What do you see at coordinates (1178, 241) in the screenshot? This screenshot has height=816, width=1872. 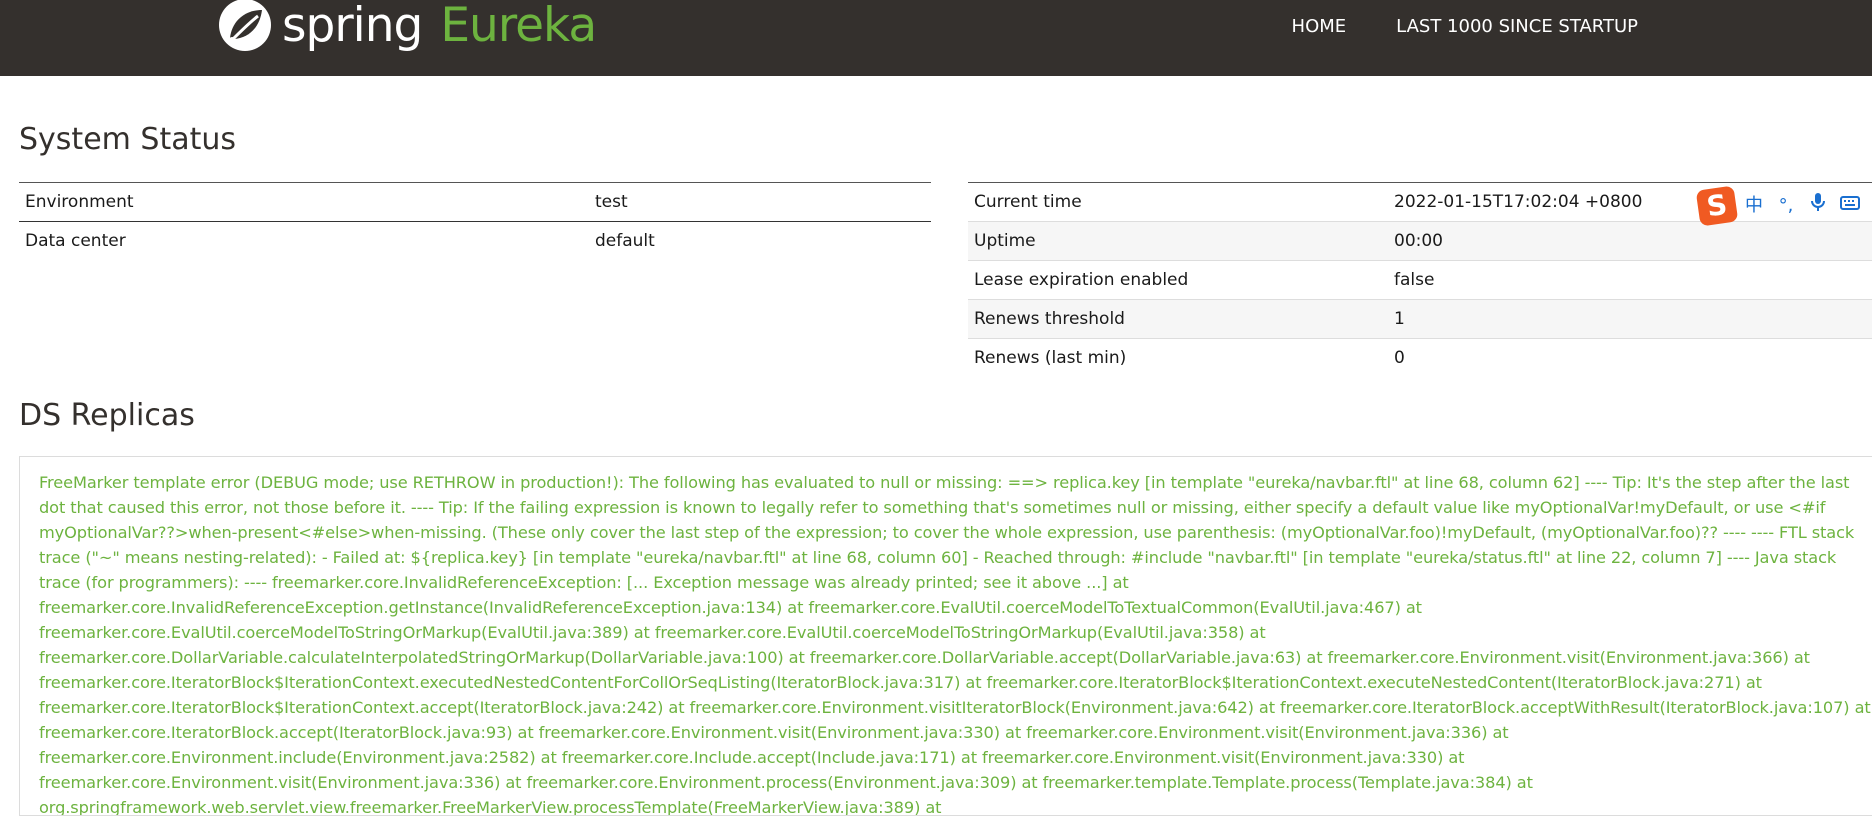 I see `status-key: Uptime` at bounding box center [1178, 241].